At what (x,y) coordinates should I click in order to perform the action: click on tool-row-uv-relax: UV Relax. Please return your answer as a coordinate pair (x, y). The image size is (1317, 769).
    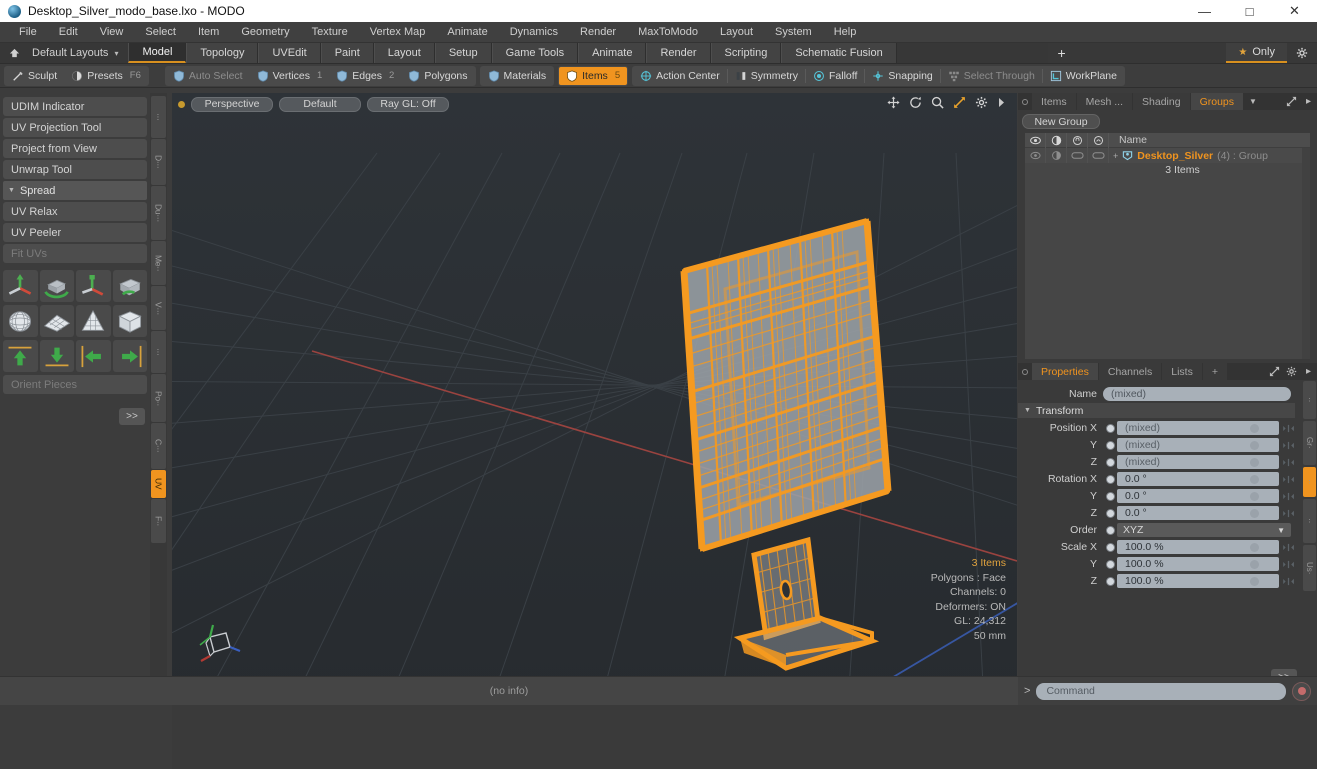
    Looking at the image, I should click on (75, 211).